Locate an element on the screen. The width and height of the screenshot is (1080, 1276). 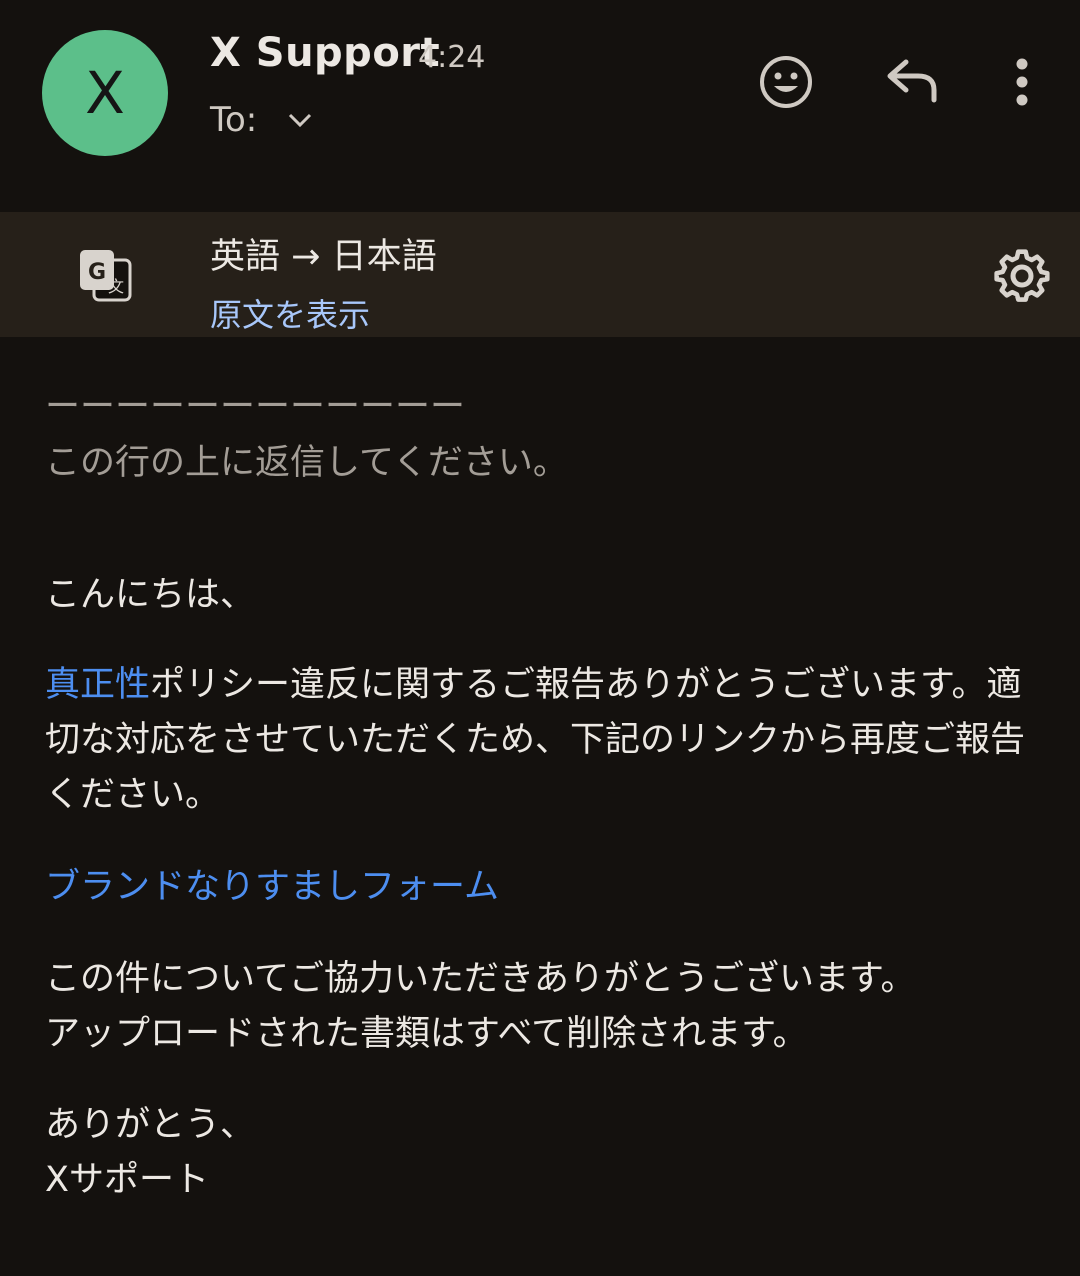
avatar-letter: X is located at coordinates (105, 93).